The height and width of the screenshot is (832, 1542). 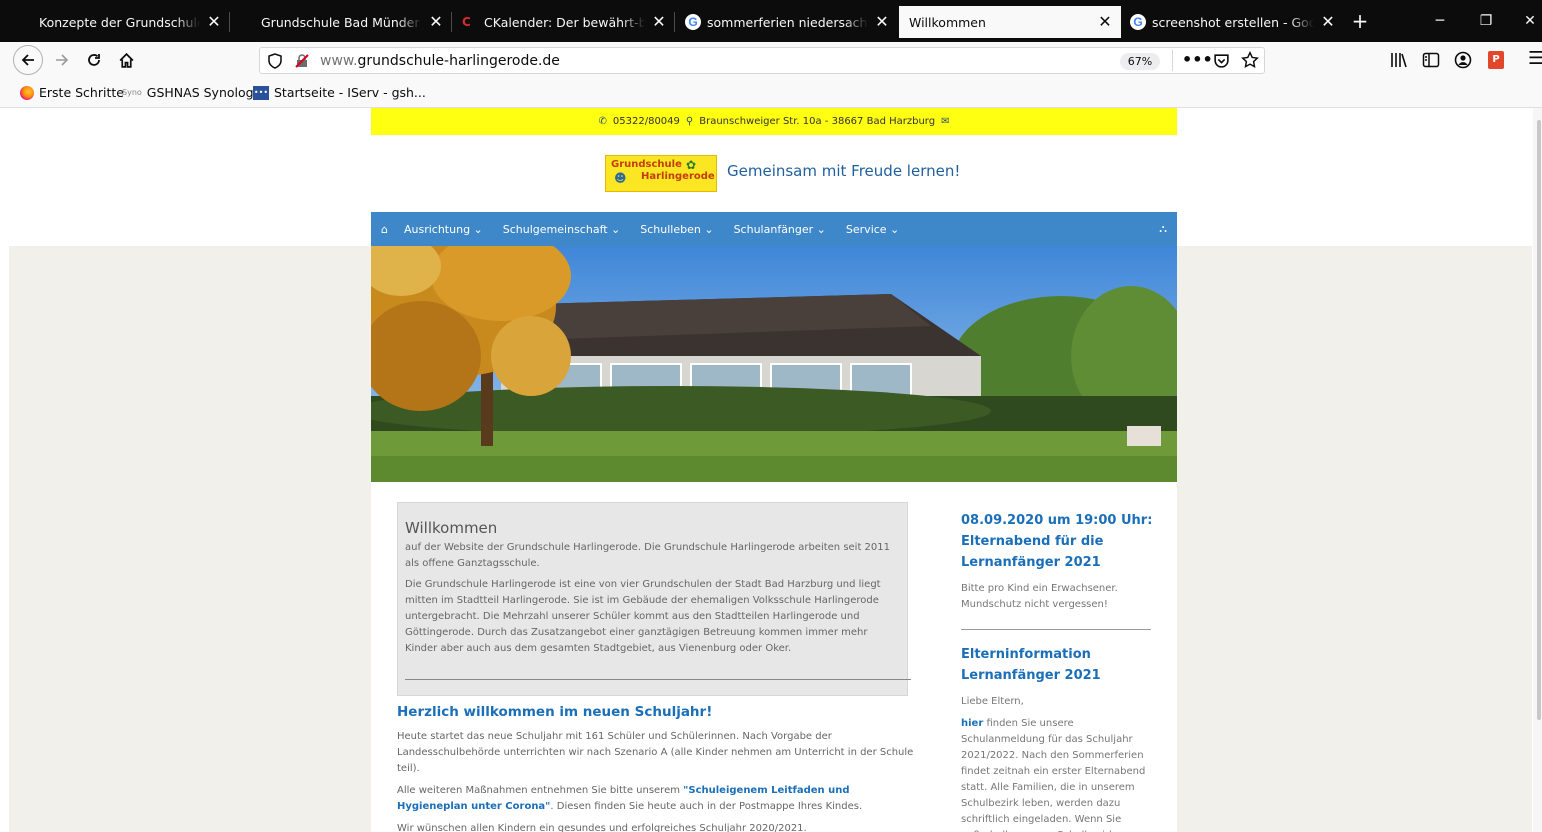 I want to click on menu-item-schulleben: Schulleben ⌄, so click(x=676, y=229).